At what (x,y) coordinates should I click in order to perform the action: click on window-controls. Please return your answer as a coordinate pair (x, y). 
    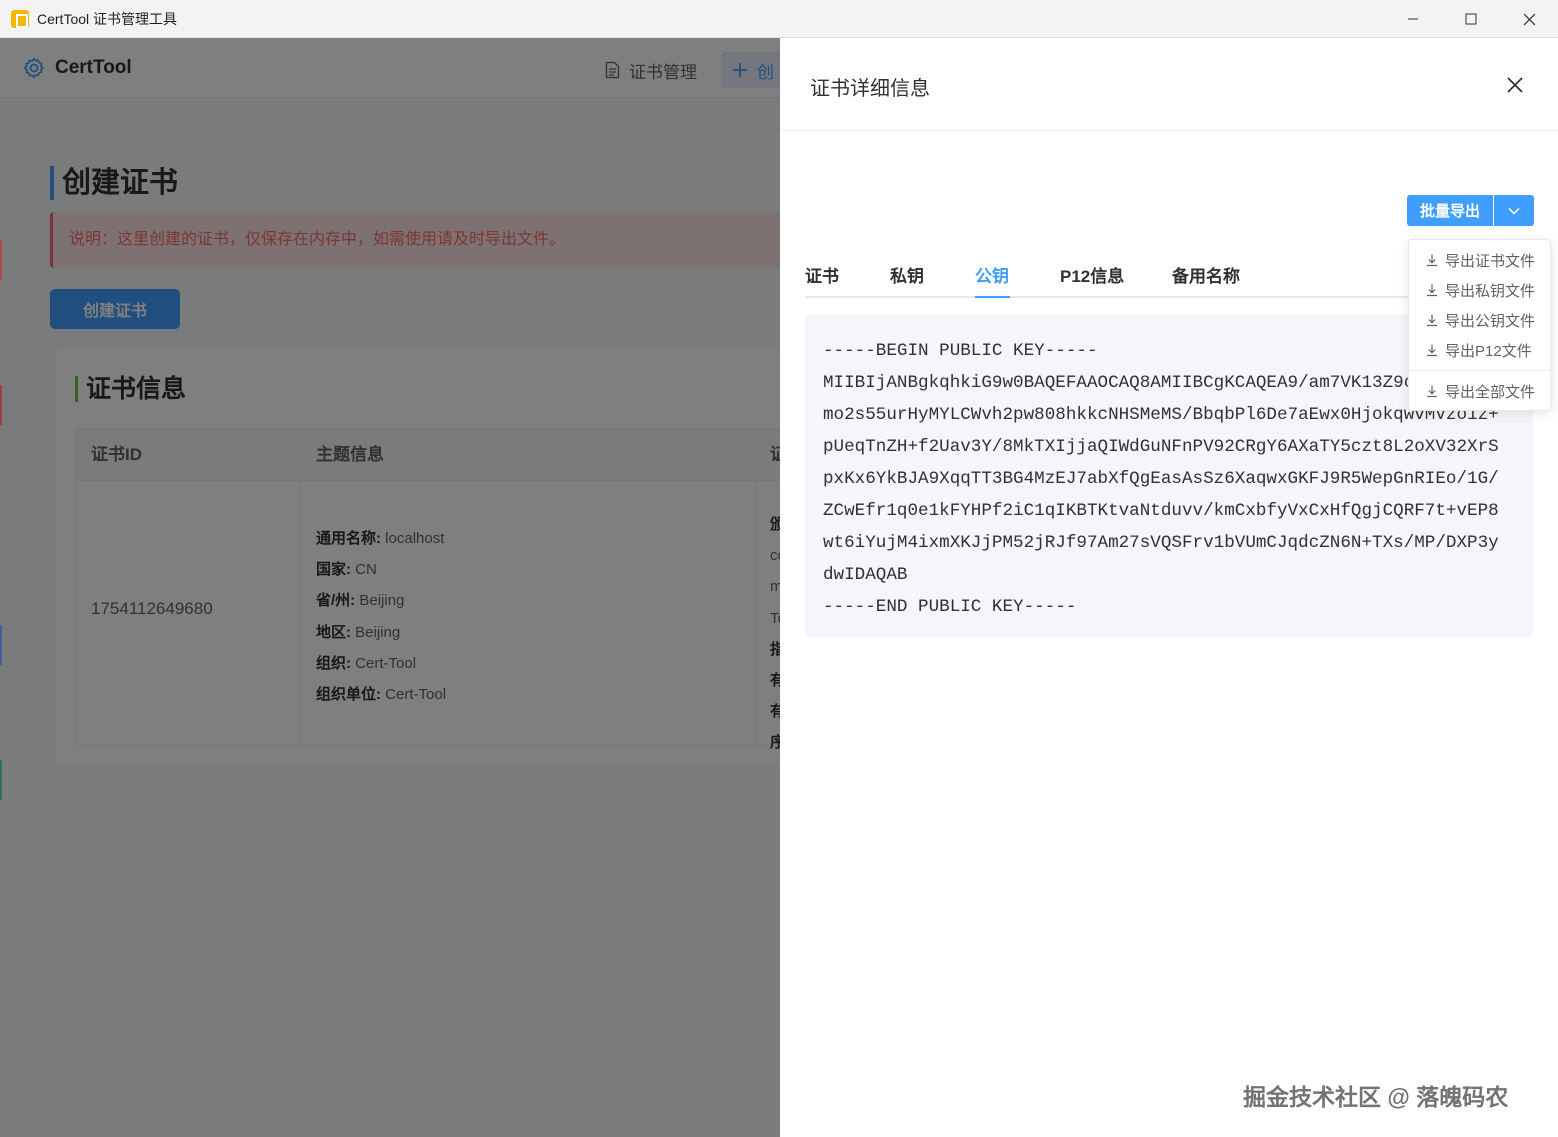
    Looking at the image, I should click on (1471, 19).